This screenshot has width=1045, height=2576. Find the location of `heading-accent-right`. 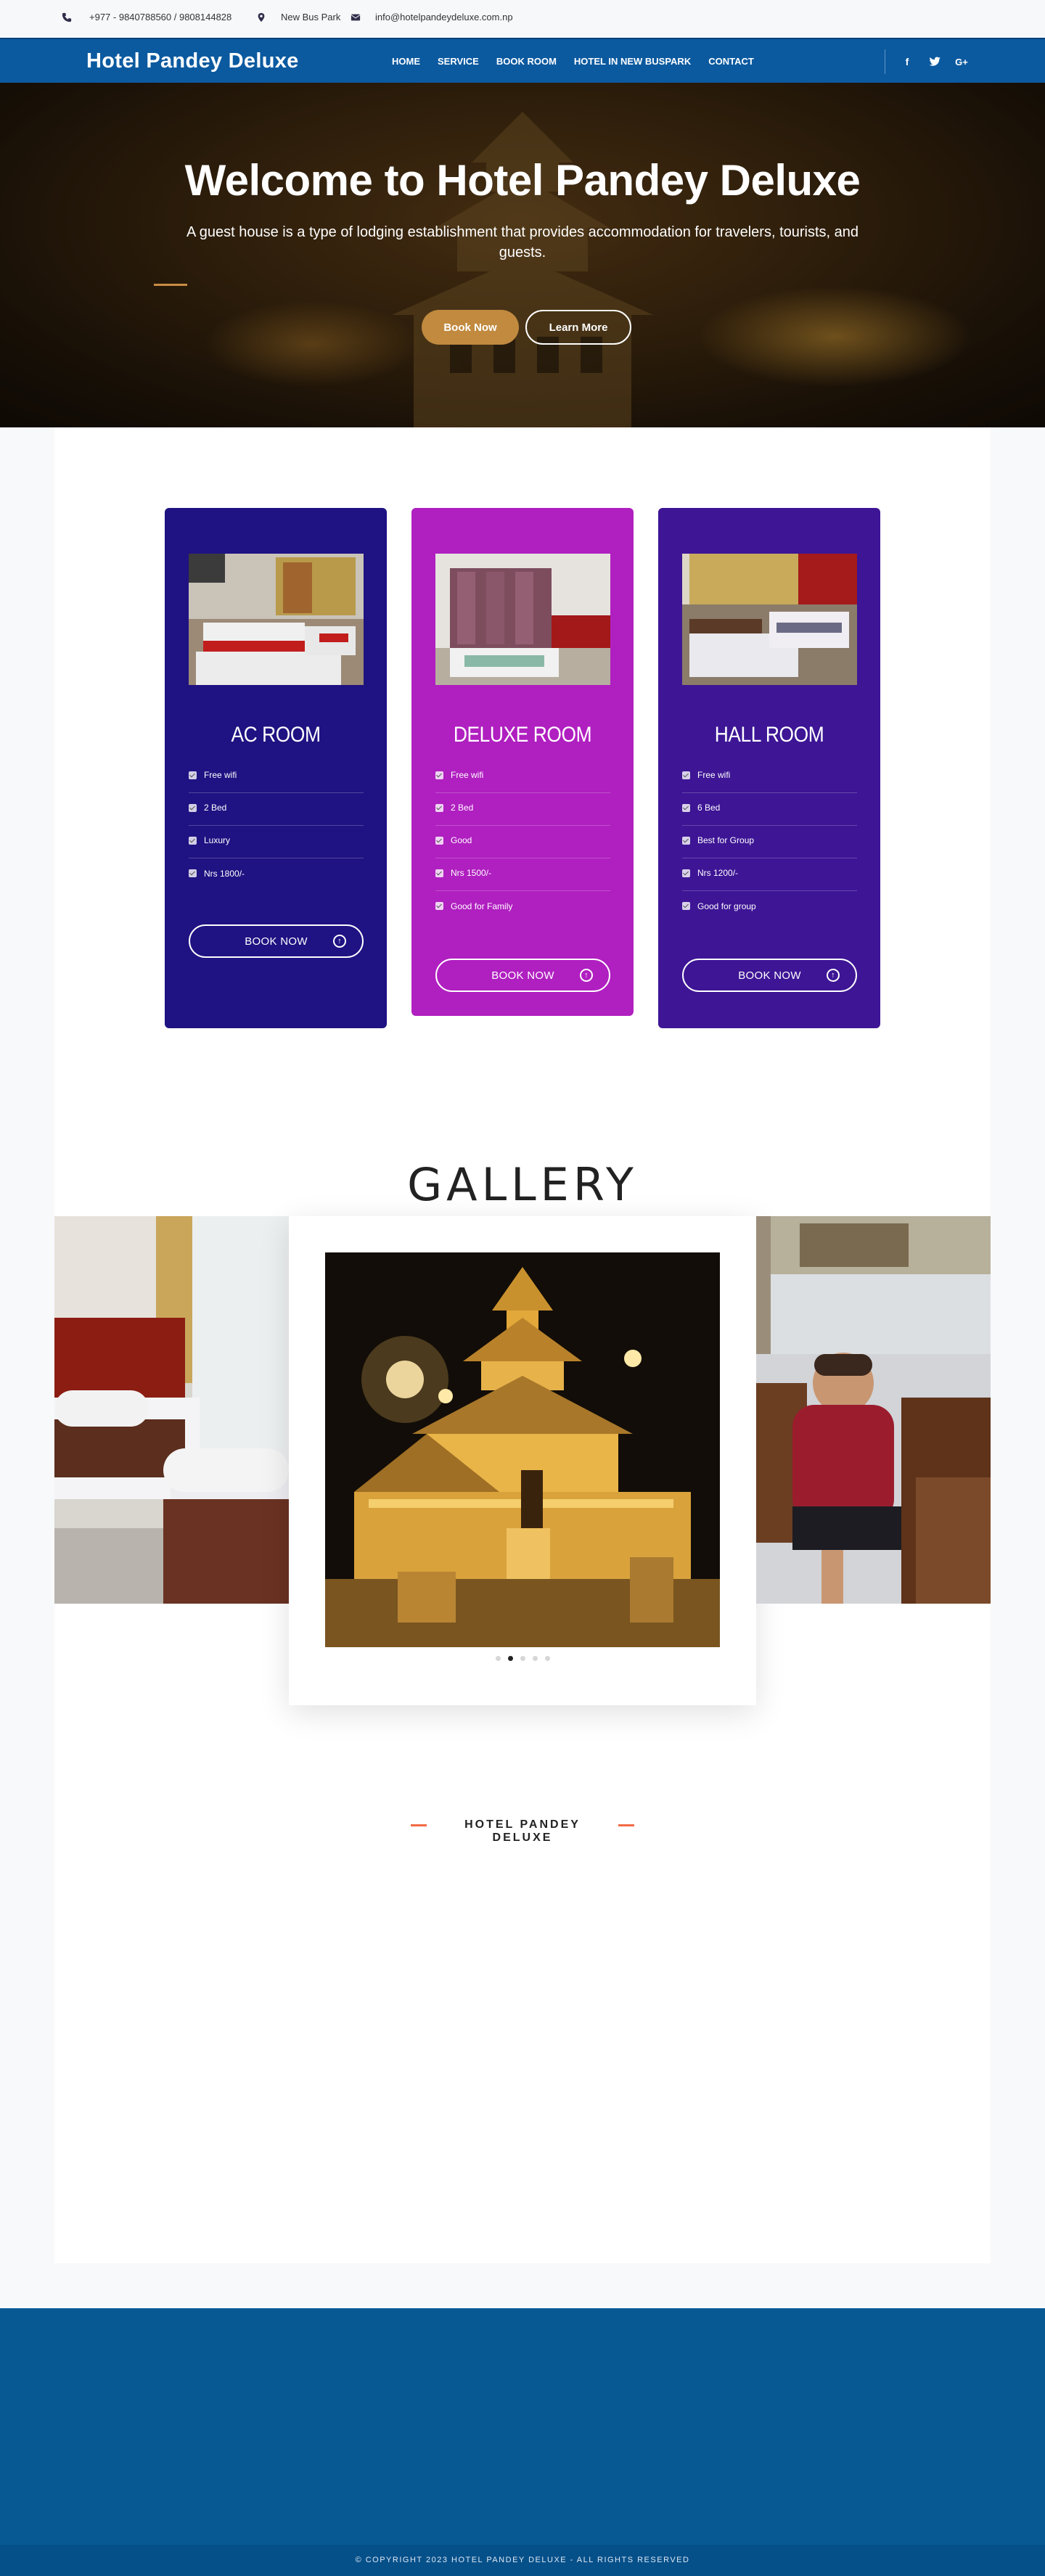

heading-accent-right is located at coordinates (626, 1825).